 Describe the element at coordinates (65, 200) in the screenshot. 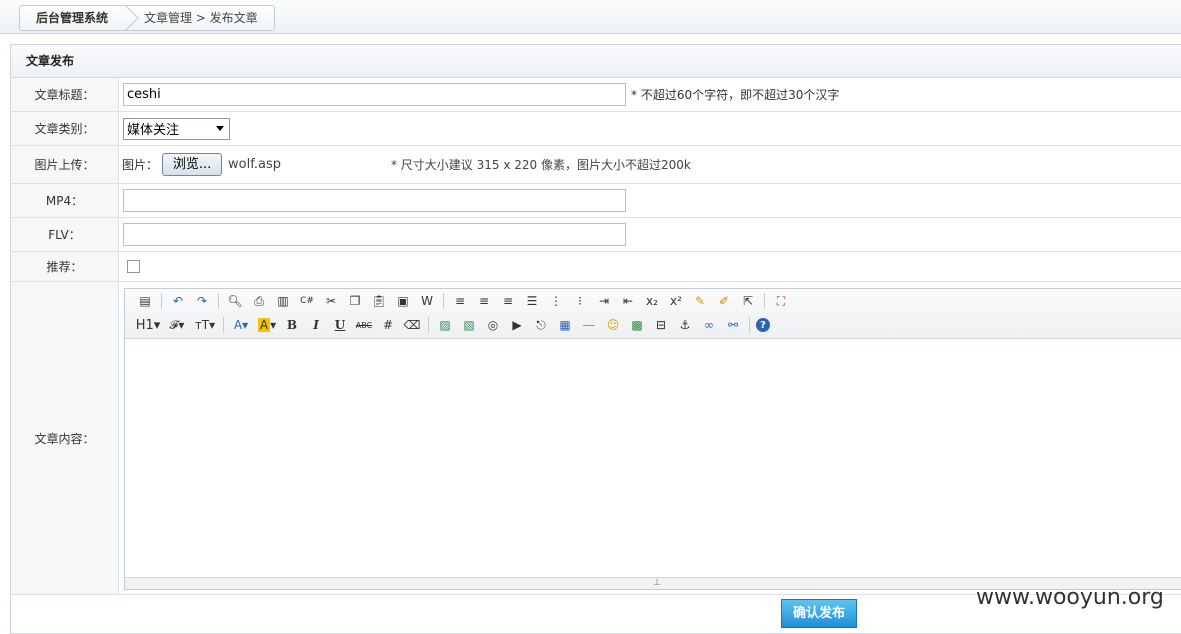

I see `mp4-label: MP4：` at that location.